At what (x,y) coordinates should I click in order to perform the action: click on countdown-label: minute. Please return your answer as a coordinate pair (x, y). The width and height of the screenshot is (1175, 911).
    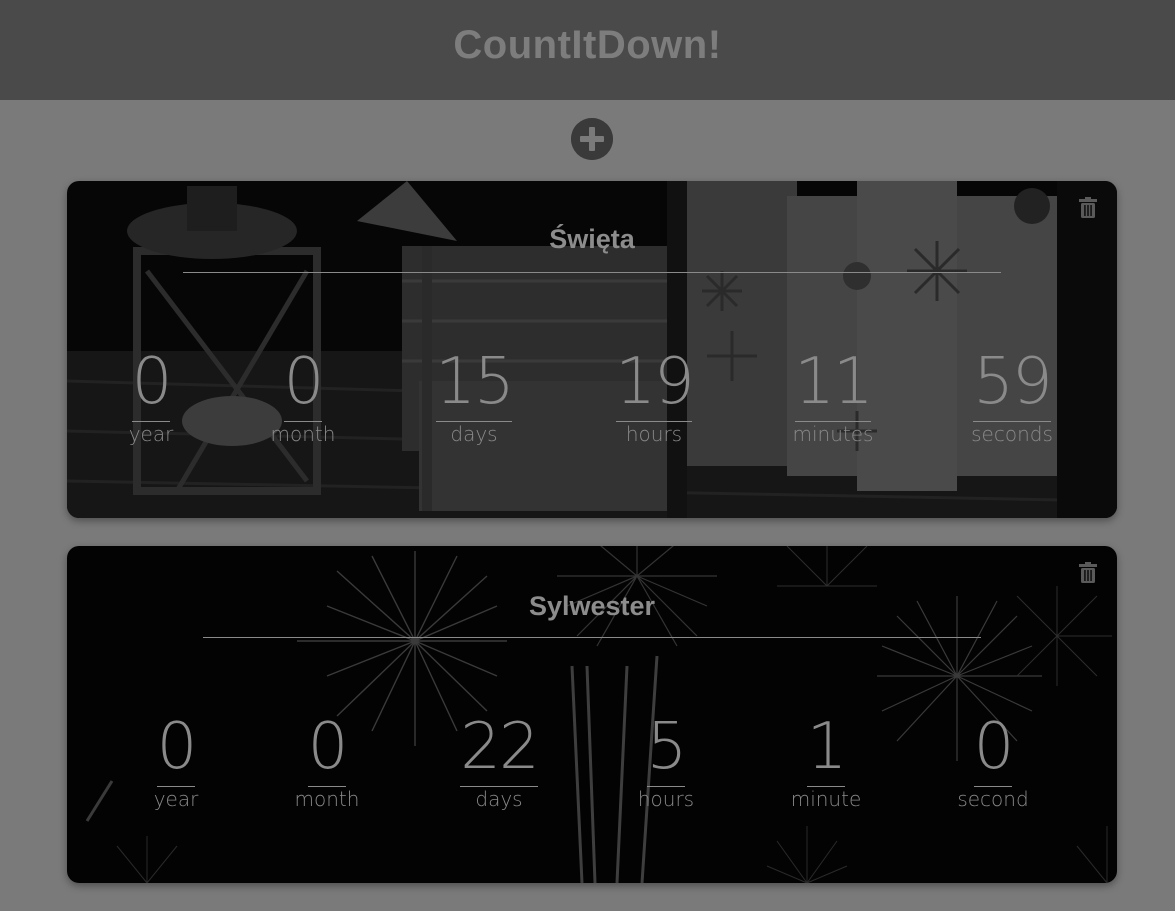
    Looking at the image, I should click on (826, 799).